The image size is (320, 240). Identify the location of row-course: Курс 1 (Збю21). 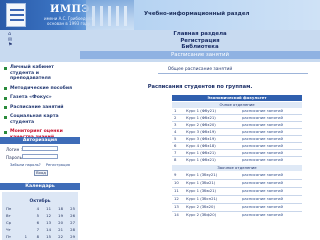
(201, 190).